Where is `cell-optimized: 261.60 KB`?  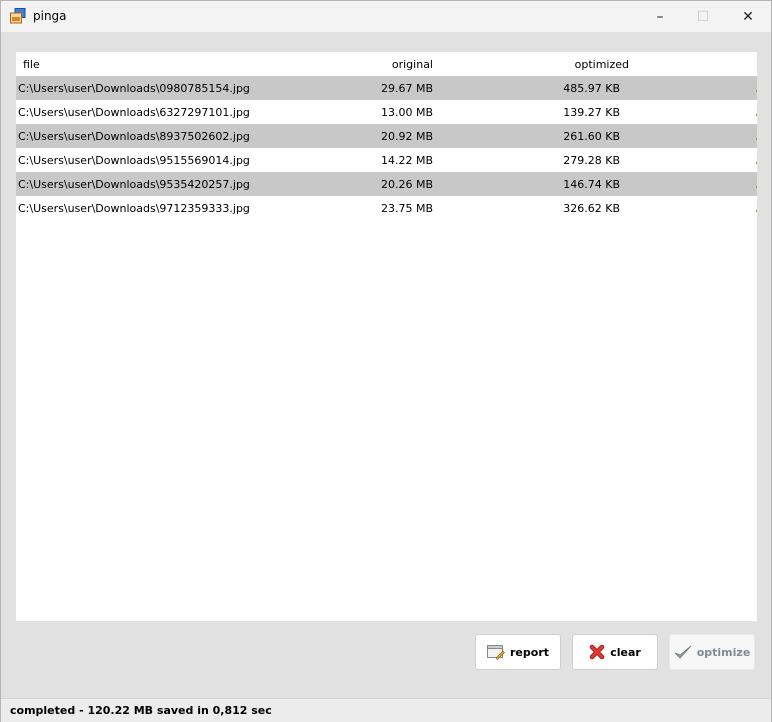
cell-optimized: 261.60 KB is located at coordinates (591, 136).